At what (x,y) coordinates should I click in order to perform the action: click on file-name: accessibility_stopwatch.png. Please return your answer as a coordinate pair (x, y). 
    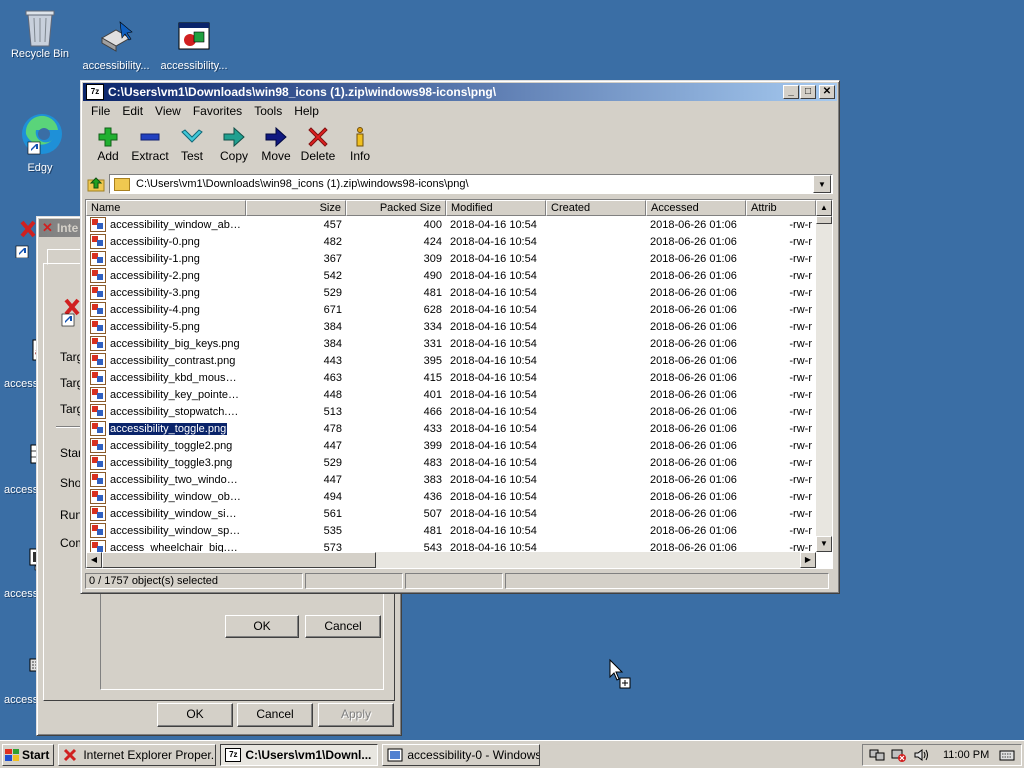
    Looking at the image, I should click on (176, 411).